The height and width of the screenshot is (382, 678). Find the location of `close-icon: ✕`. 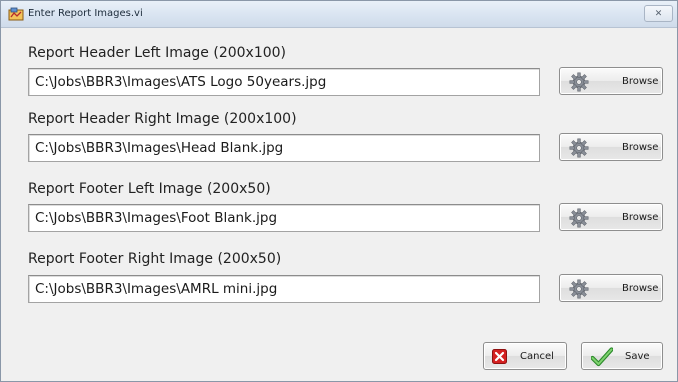

close-icon: ✕ is located at coordinates (658, 13).